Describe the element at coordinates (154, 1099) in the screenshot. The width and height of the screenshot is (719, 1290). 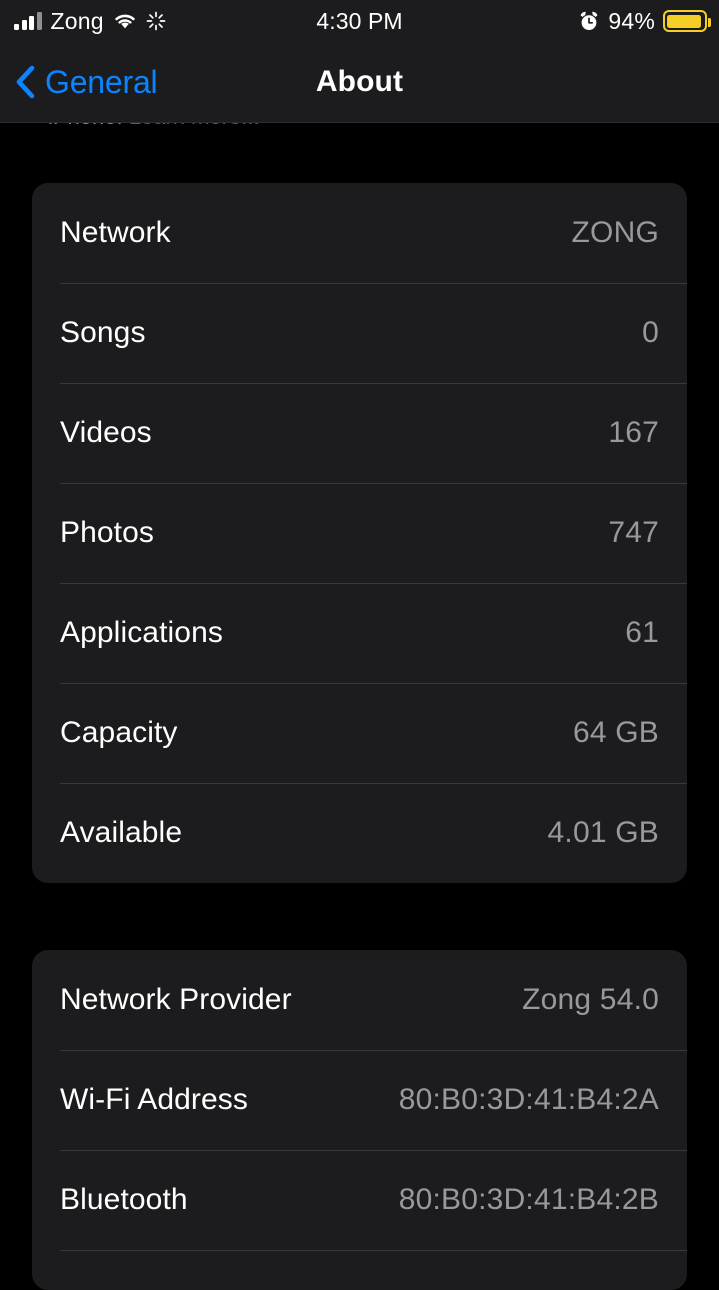
I see `row-label: Wi-Fi Address` at that location.